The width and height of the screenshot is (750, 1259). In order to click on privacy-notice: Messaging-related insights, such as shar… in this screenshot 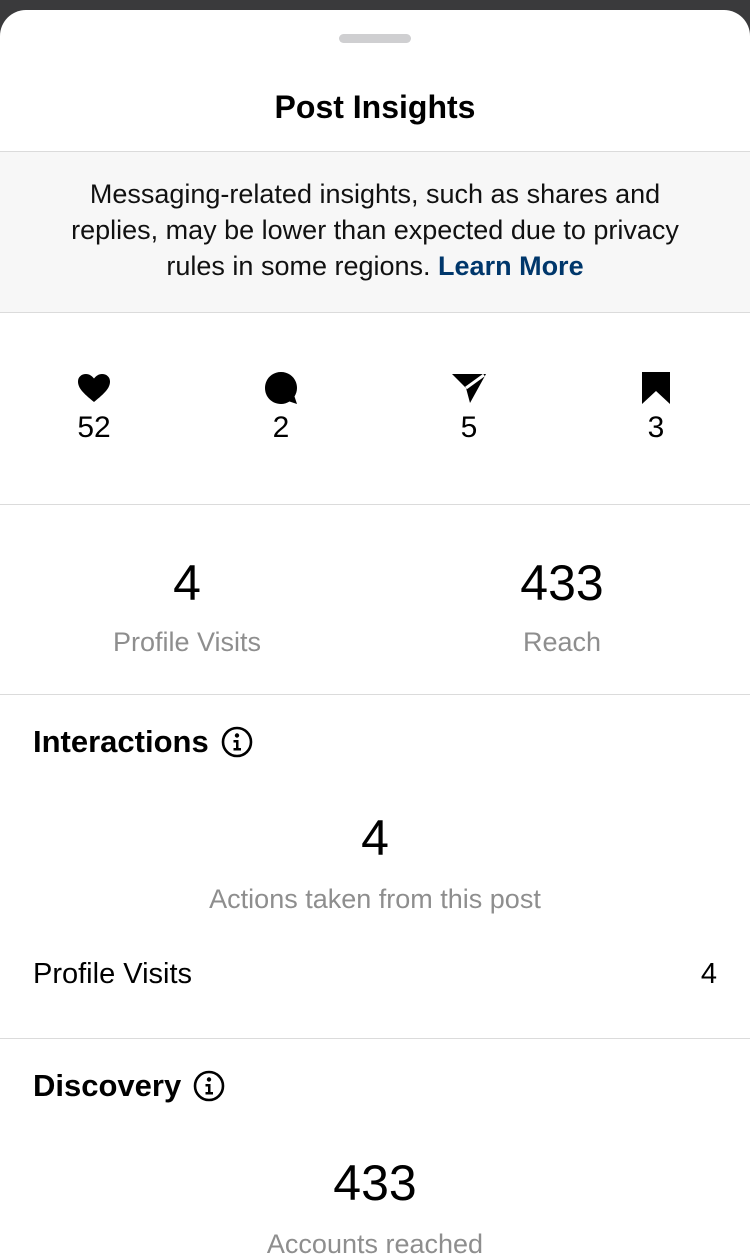, I will do `click(375, 232)`.